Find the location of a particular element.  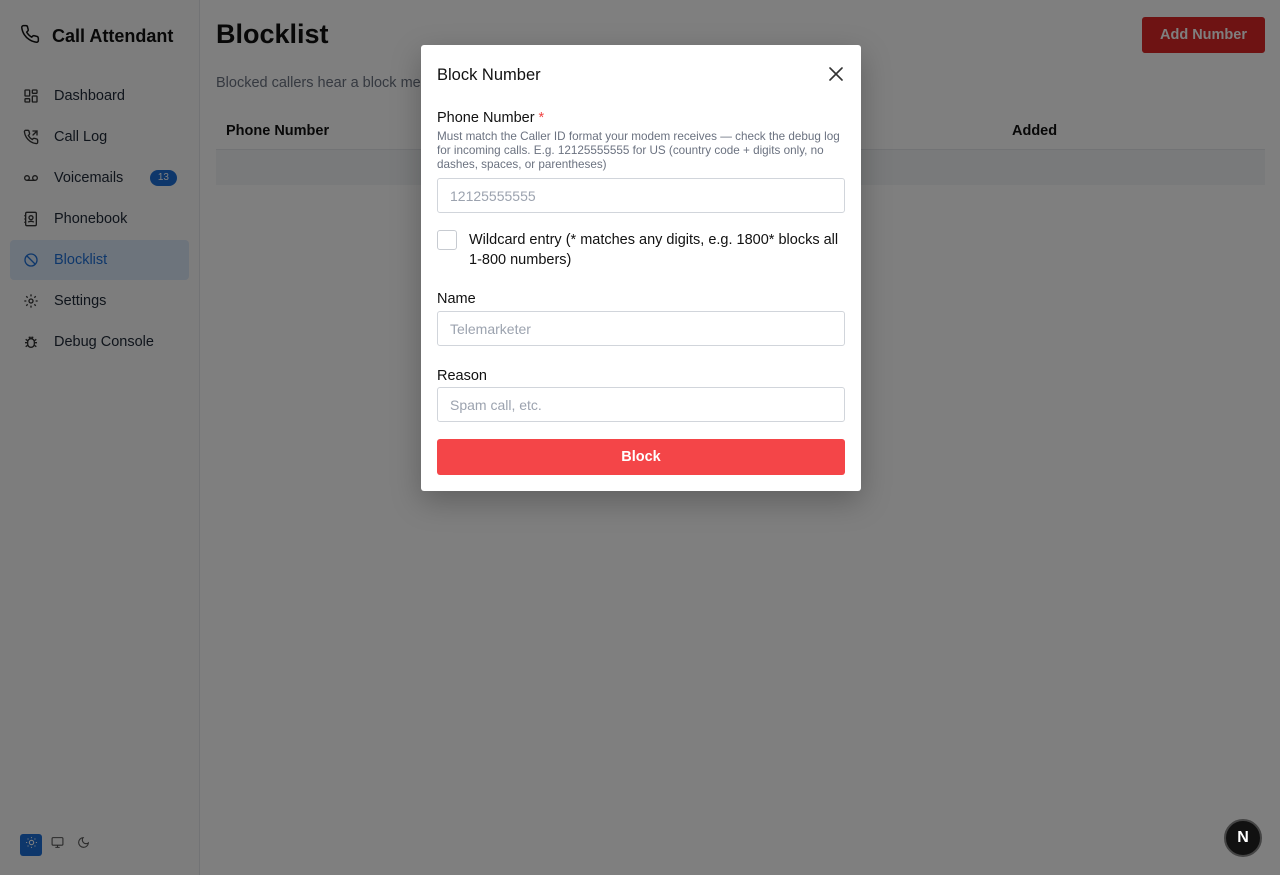

phone-number-label-text: Phone Number is located at coordinates (486, 118).